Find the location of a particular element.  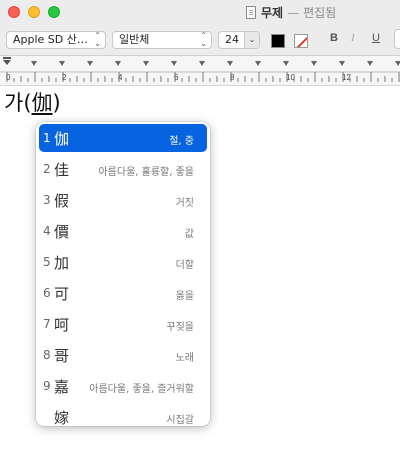

left-indent-marker is located at coordinates (7, 62).